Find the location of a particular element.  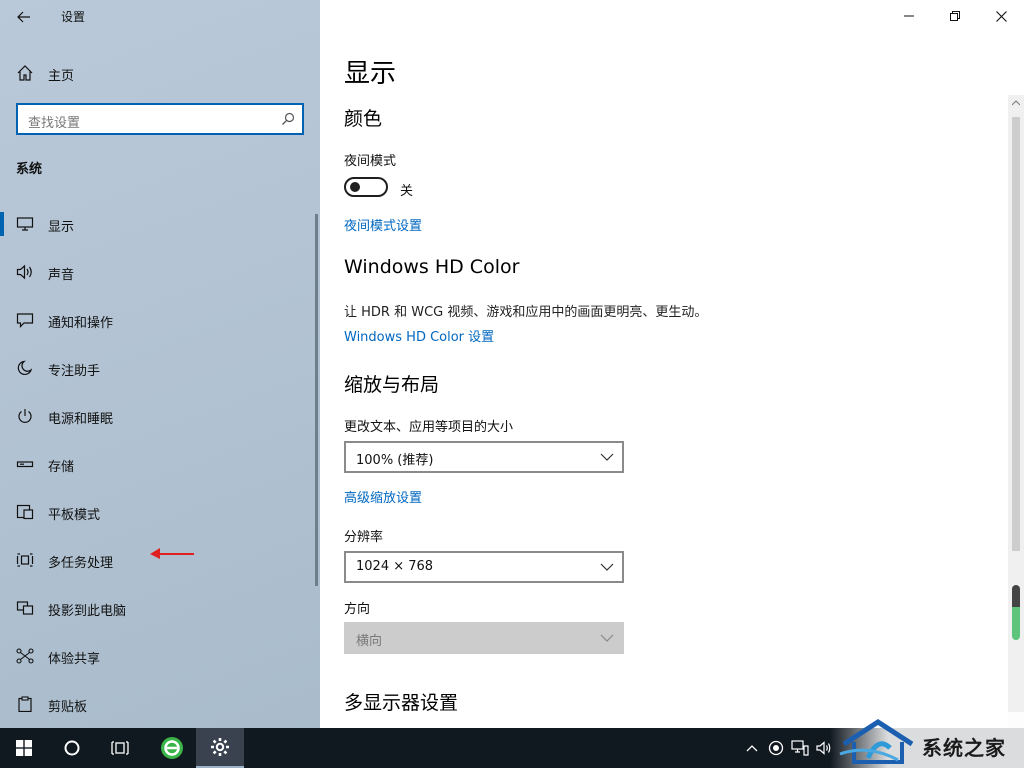

power-icon is located at coordinates (25, 416).